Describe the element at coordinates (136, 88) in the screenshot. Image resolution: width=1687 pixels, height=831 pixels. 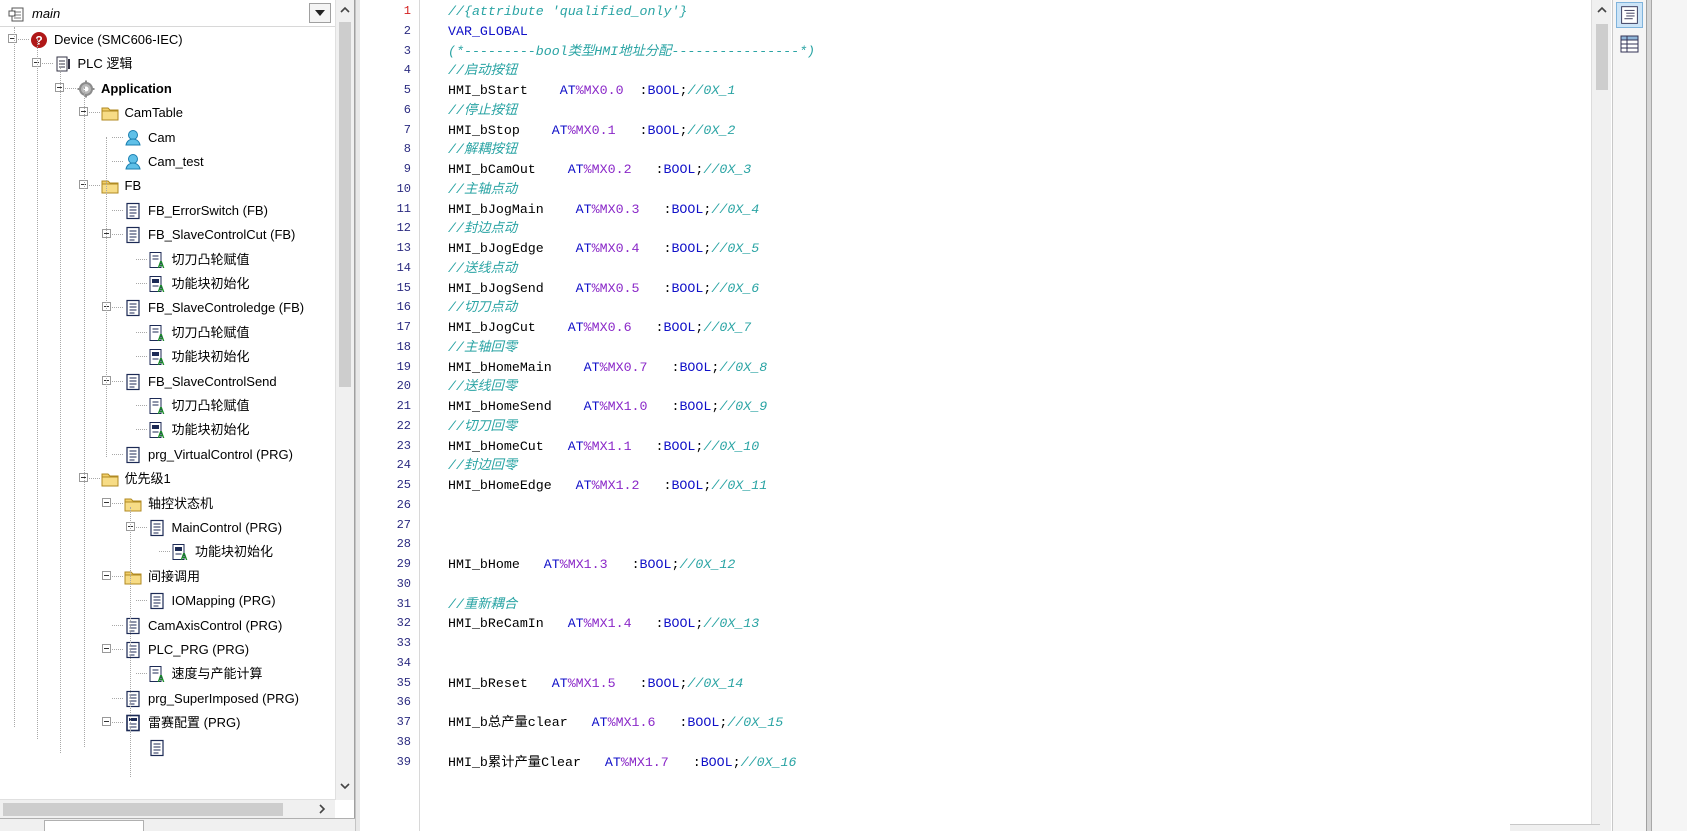
I see `tree-node-label: Application` at that location.